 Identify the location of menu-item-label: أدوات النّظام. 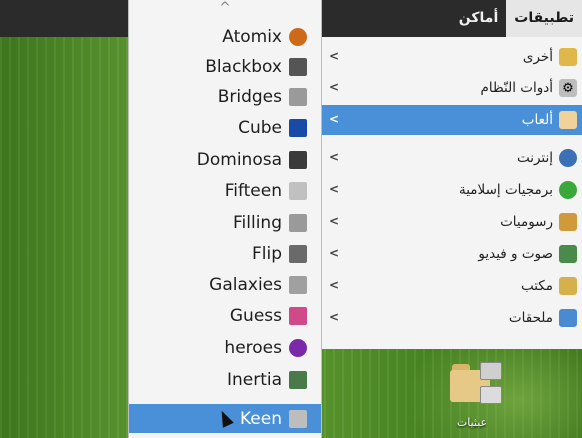
(516, 88).